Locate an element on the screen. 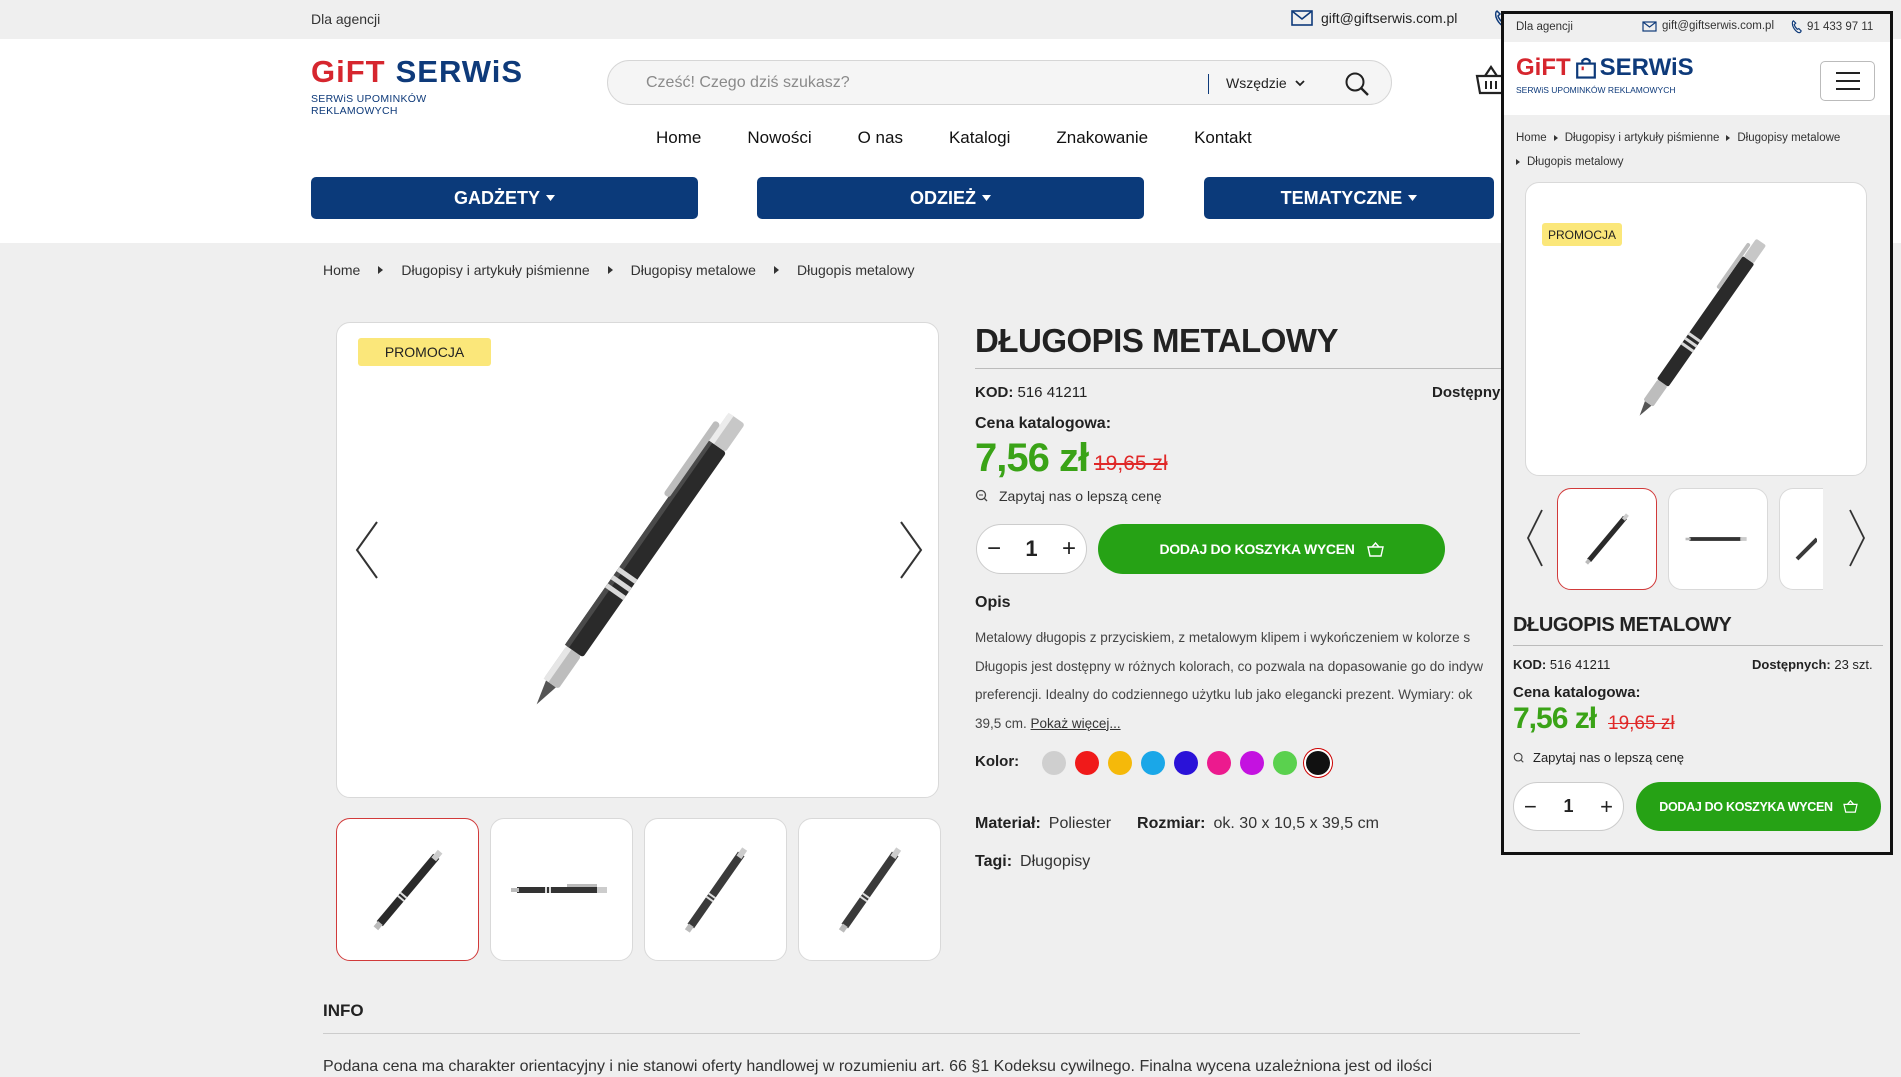  price-current: 7,56 zł is located at coordinates (1032, 458).